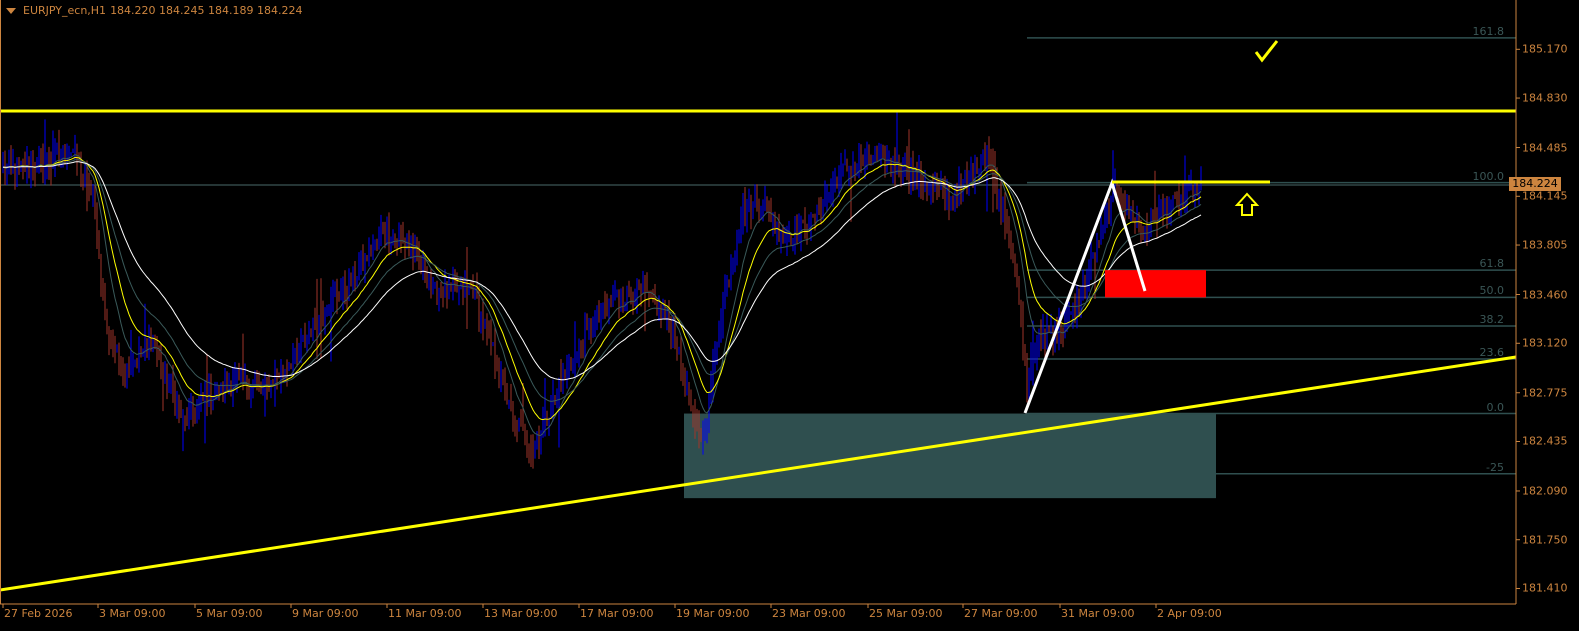 This screenshot has height=631, width=1579. Describe the element at coordinates (1545, 588) in the screenshot. I see `price-tick-label: 181.410` at that location.